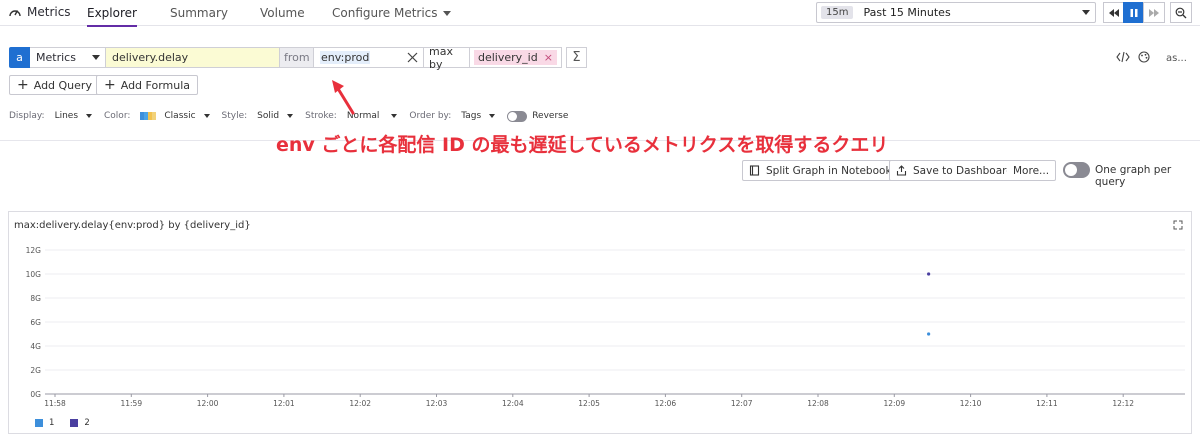  I want to click on reverse-label: Reverse, so click(550, 116).